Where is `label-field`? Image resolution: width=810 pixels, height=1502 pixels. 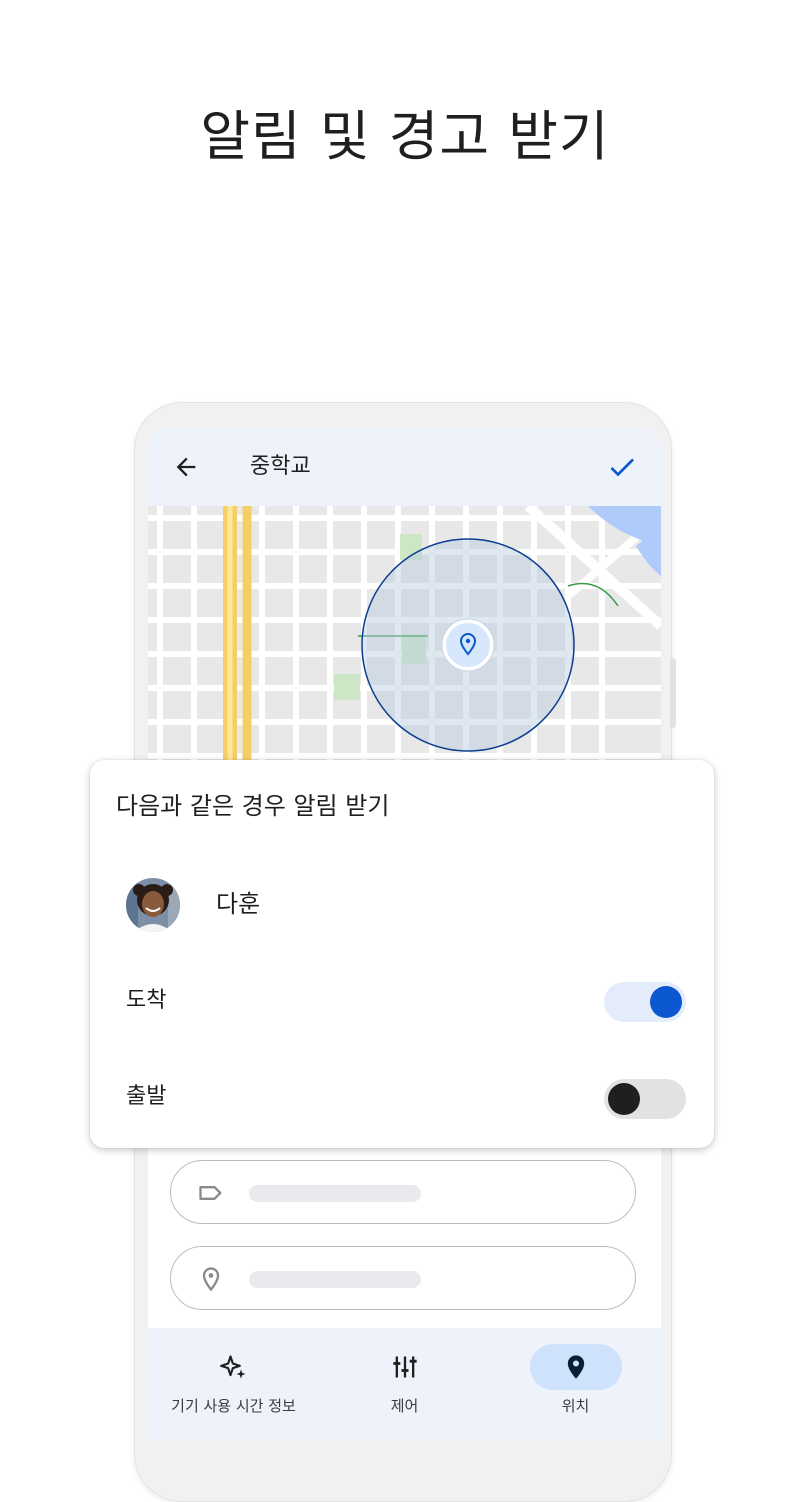 label-field is located at coordinates (403, 1192).